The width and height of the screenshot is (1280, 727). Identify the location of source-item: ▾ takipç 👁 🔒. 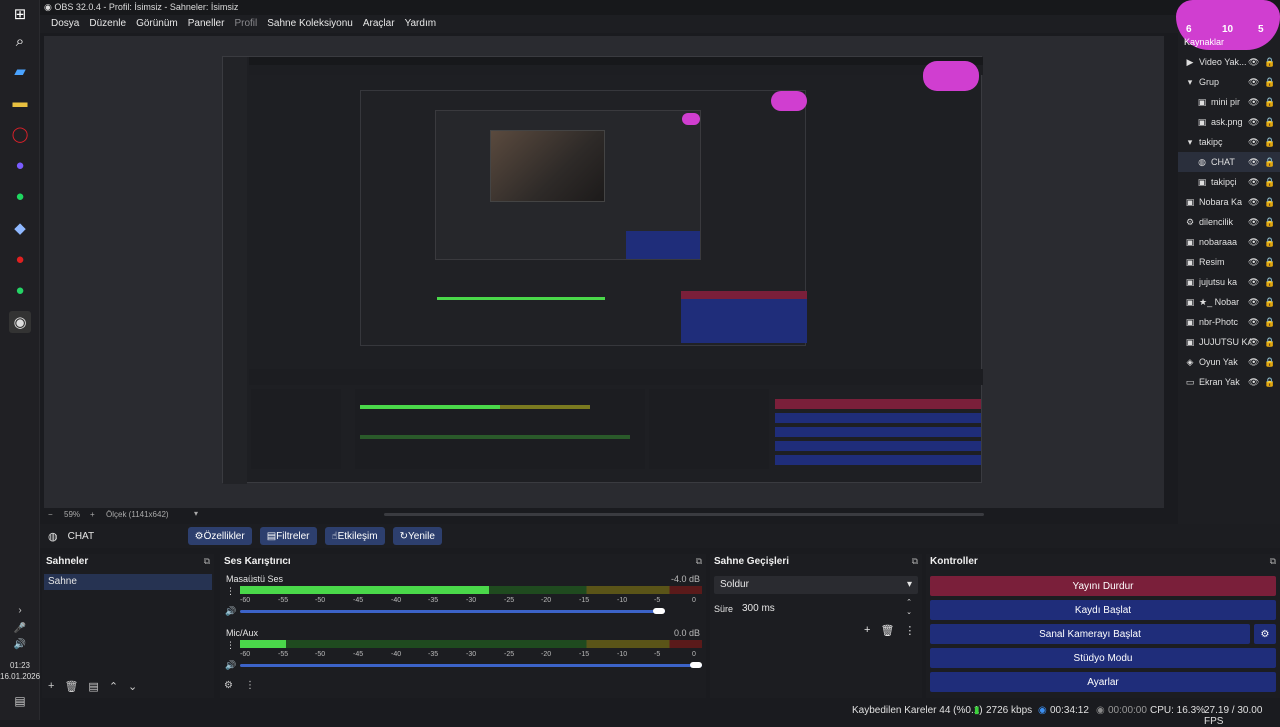
(1229, 142).